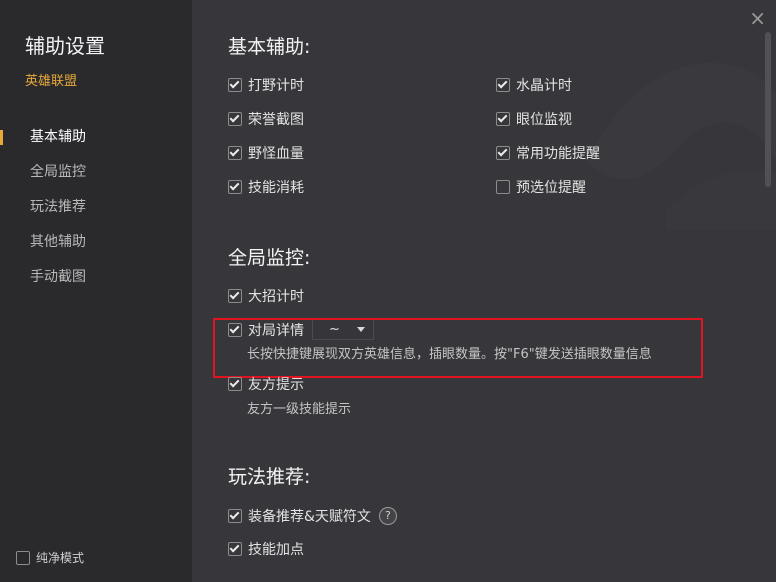 The image size is (776, 582). I want to click on option-jungle-timer: 打野计时, so click(266, 85).